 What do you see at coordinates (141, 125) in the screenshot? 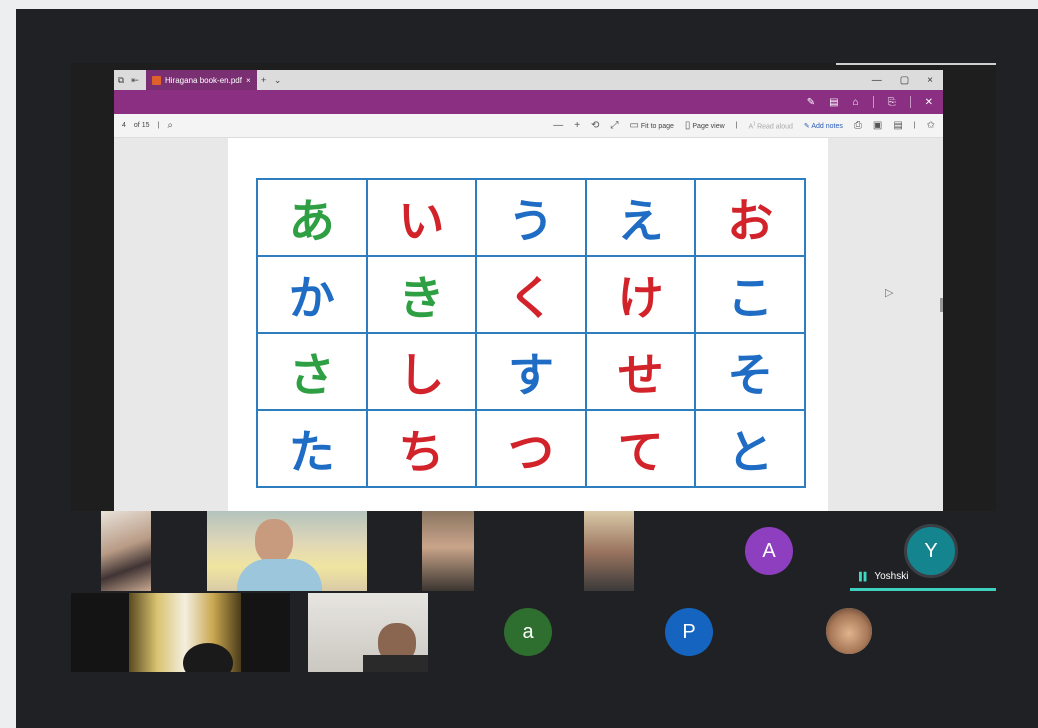
I see `page-total: of 15` at bounding box center [141, 125].